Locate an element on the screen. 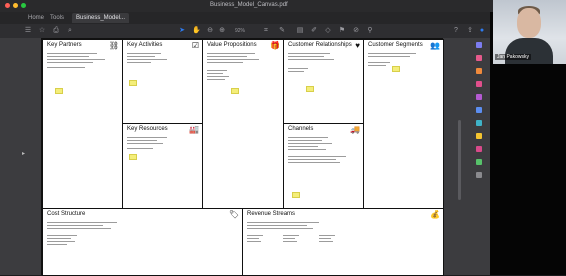 The image size is (566, 276). value-propositions-block: Value Propositions 🎁 is located at coordinates (243, 124).